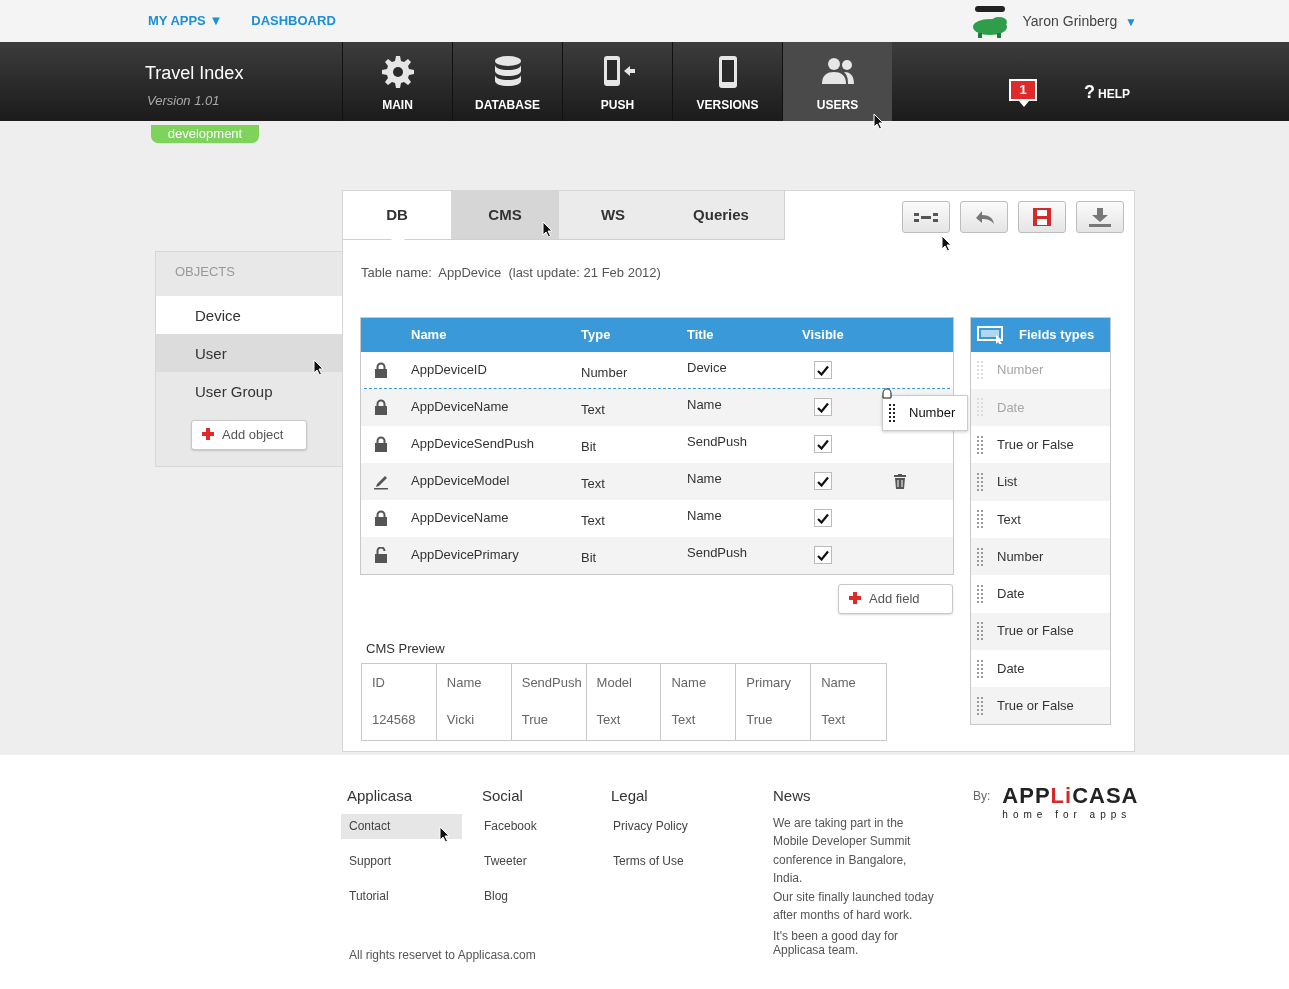  What do you see at coordinates (461, 481) in the screenshot?
I see `table-cell-text: AppDeviceModel` at bounding box center [461, 481].